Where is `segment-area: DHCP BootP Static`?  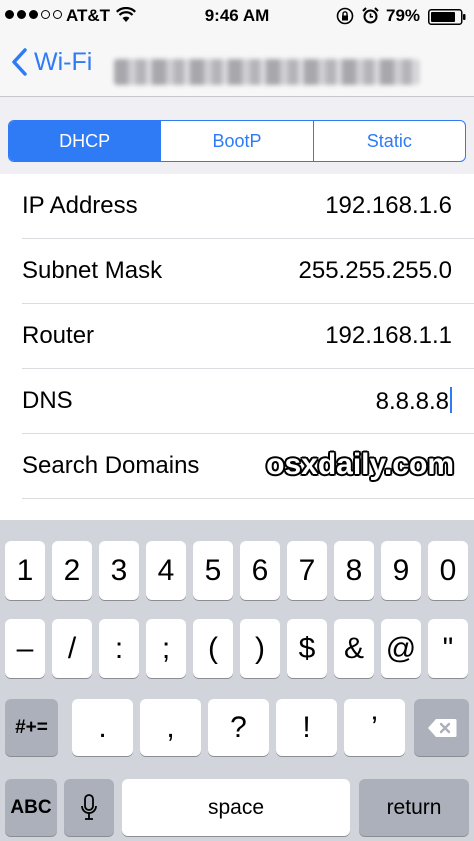
segment-area: DHCP BootP Static is located at coordinates (237, 135).